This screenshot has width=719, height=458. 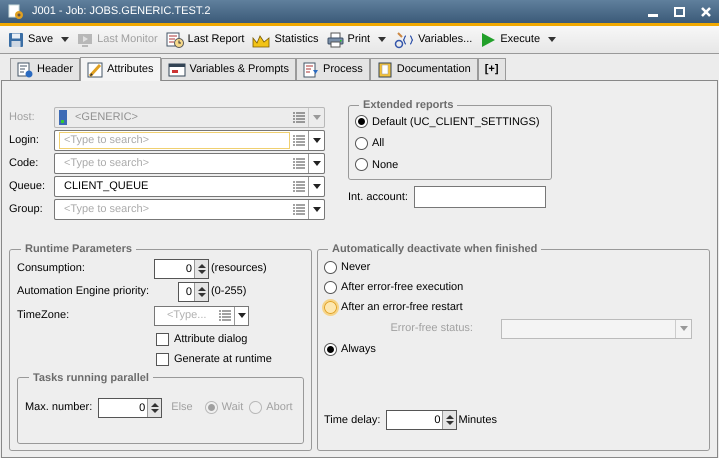 What do you see at coordinates (24, 140) in the screenshot?
I see `field-label: Login:` at bounding box center [24, 140].